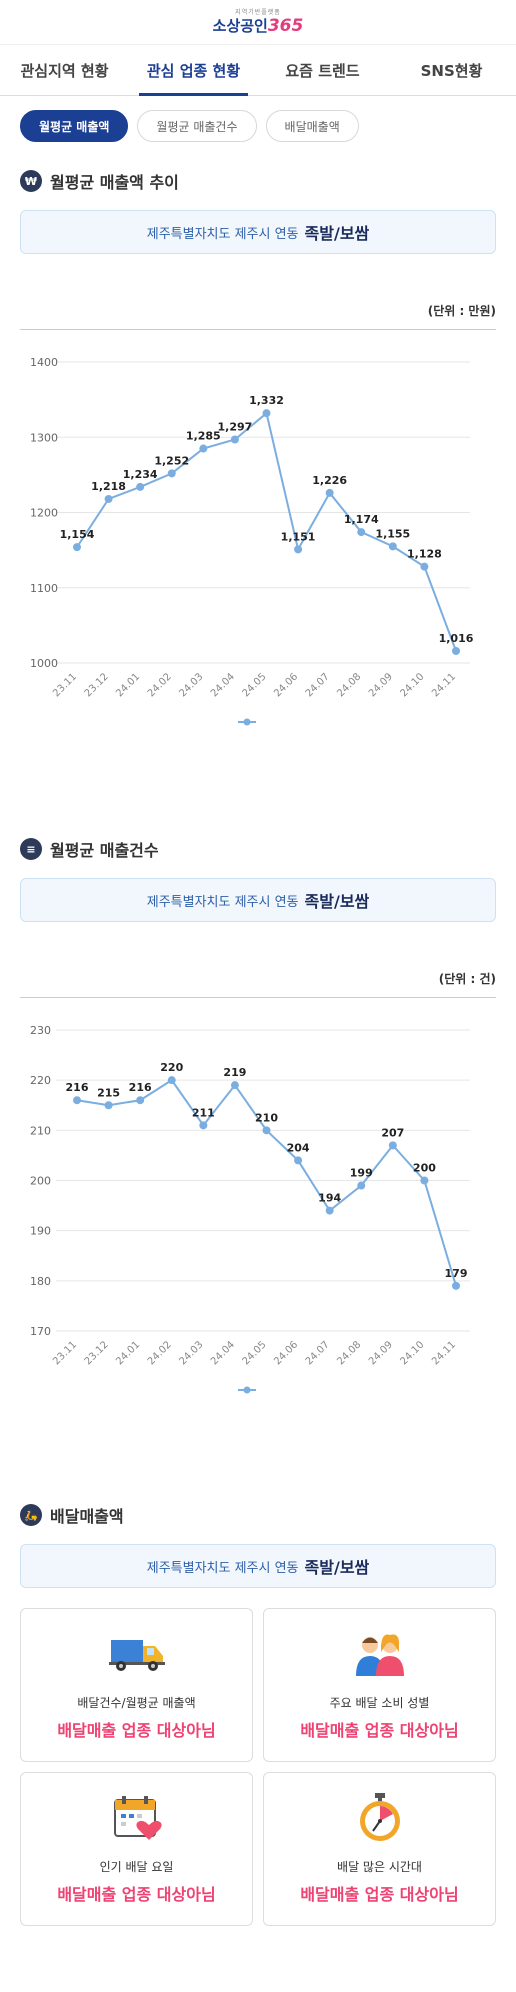 This screenshot has height=1992, width=516. I want to click on legend-dot, so click(247, 1390).